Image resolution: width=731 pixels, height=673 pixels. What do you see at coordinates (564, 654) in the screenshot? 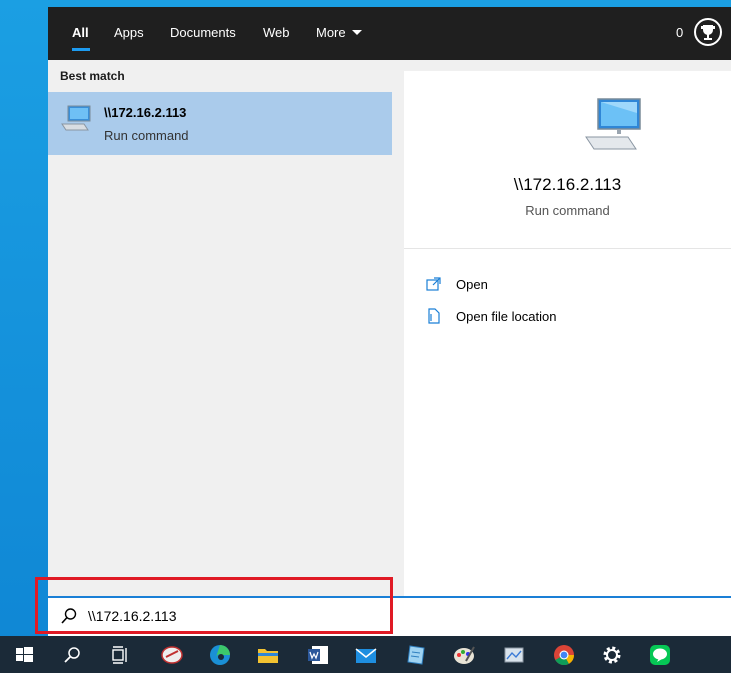
I see `chrome-icon` at bounding box center [564, 654].